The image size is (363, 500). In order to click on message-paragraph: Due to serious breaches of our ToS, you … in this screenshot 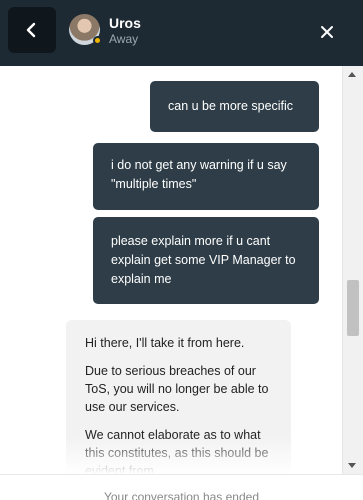, I will do `click(177, 389)`.